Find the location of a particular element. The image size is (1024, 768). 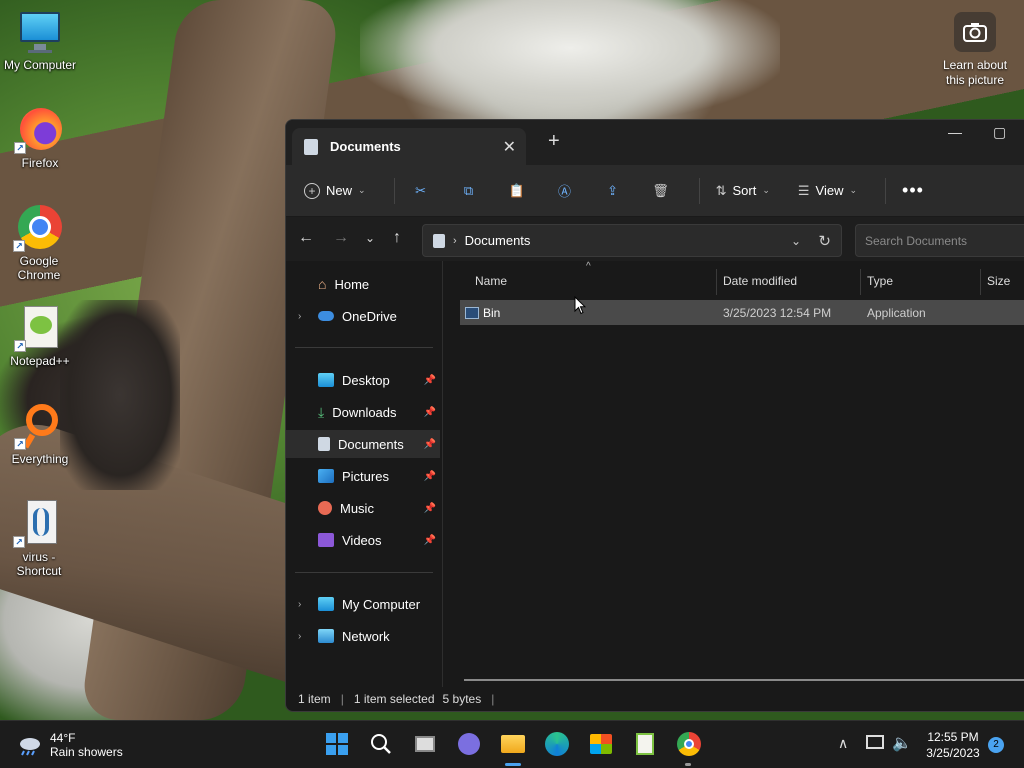

cloud-icon is located at coordinates (326, 316).